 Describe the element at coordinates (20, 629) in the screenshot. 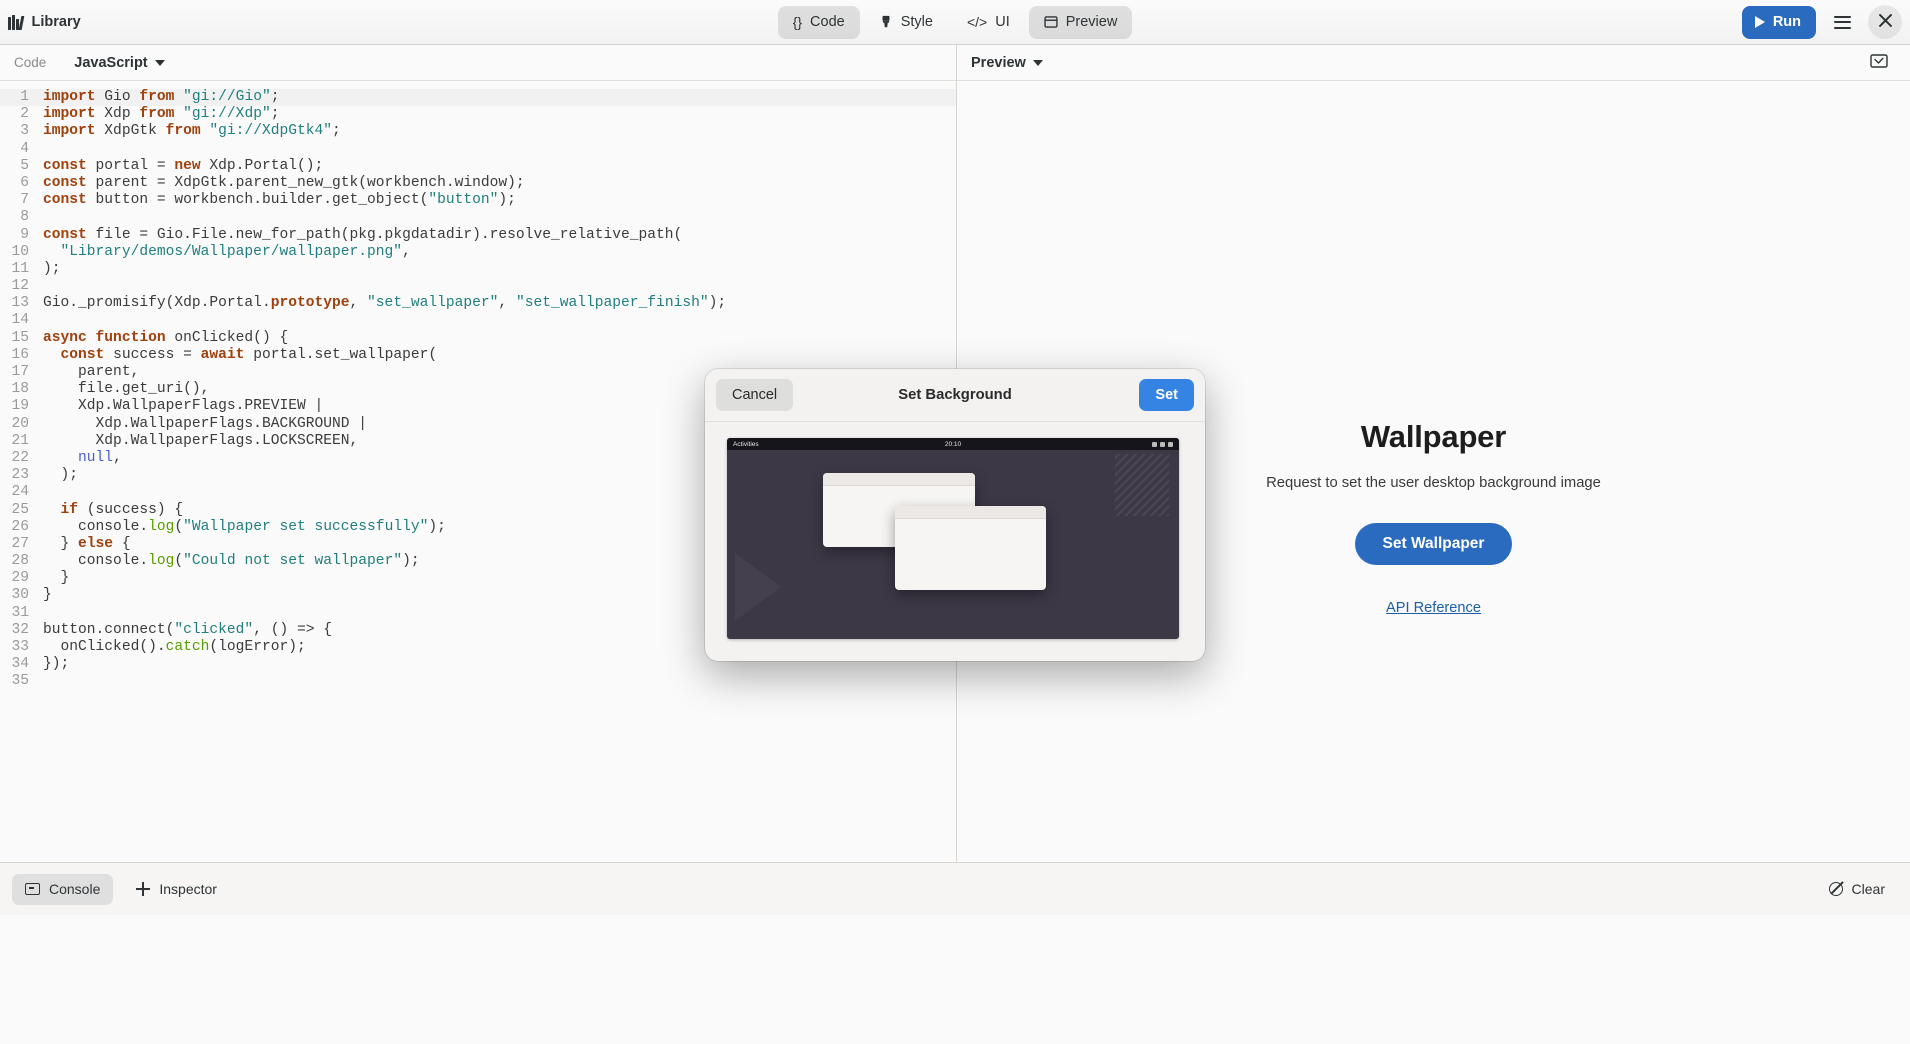

I see `line-number: 32` at that location.